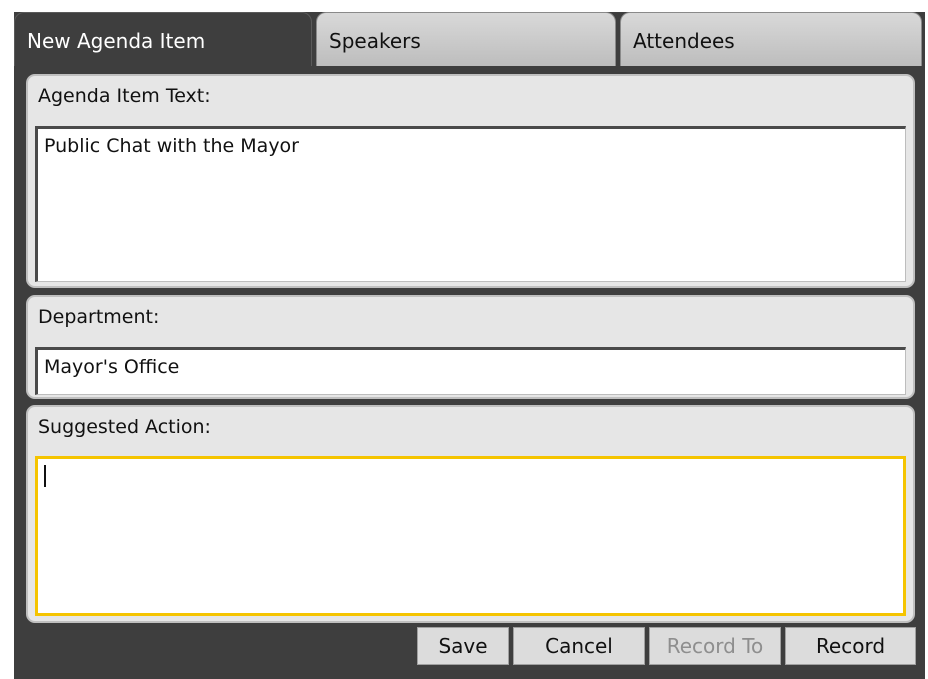 This screenshot has width=928, height=679. What do you see at coordinates (771, 39) in the screenshot?
I see `tab-attendees: Attendees` at bounding box center [771, 39].